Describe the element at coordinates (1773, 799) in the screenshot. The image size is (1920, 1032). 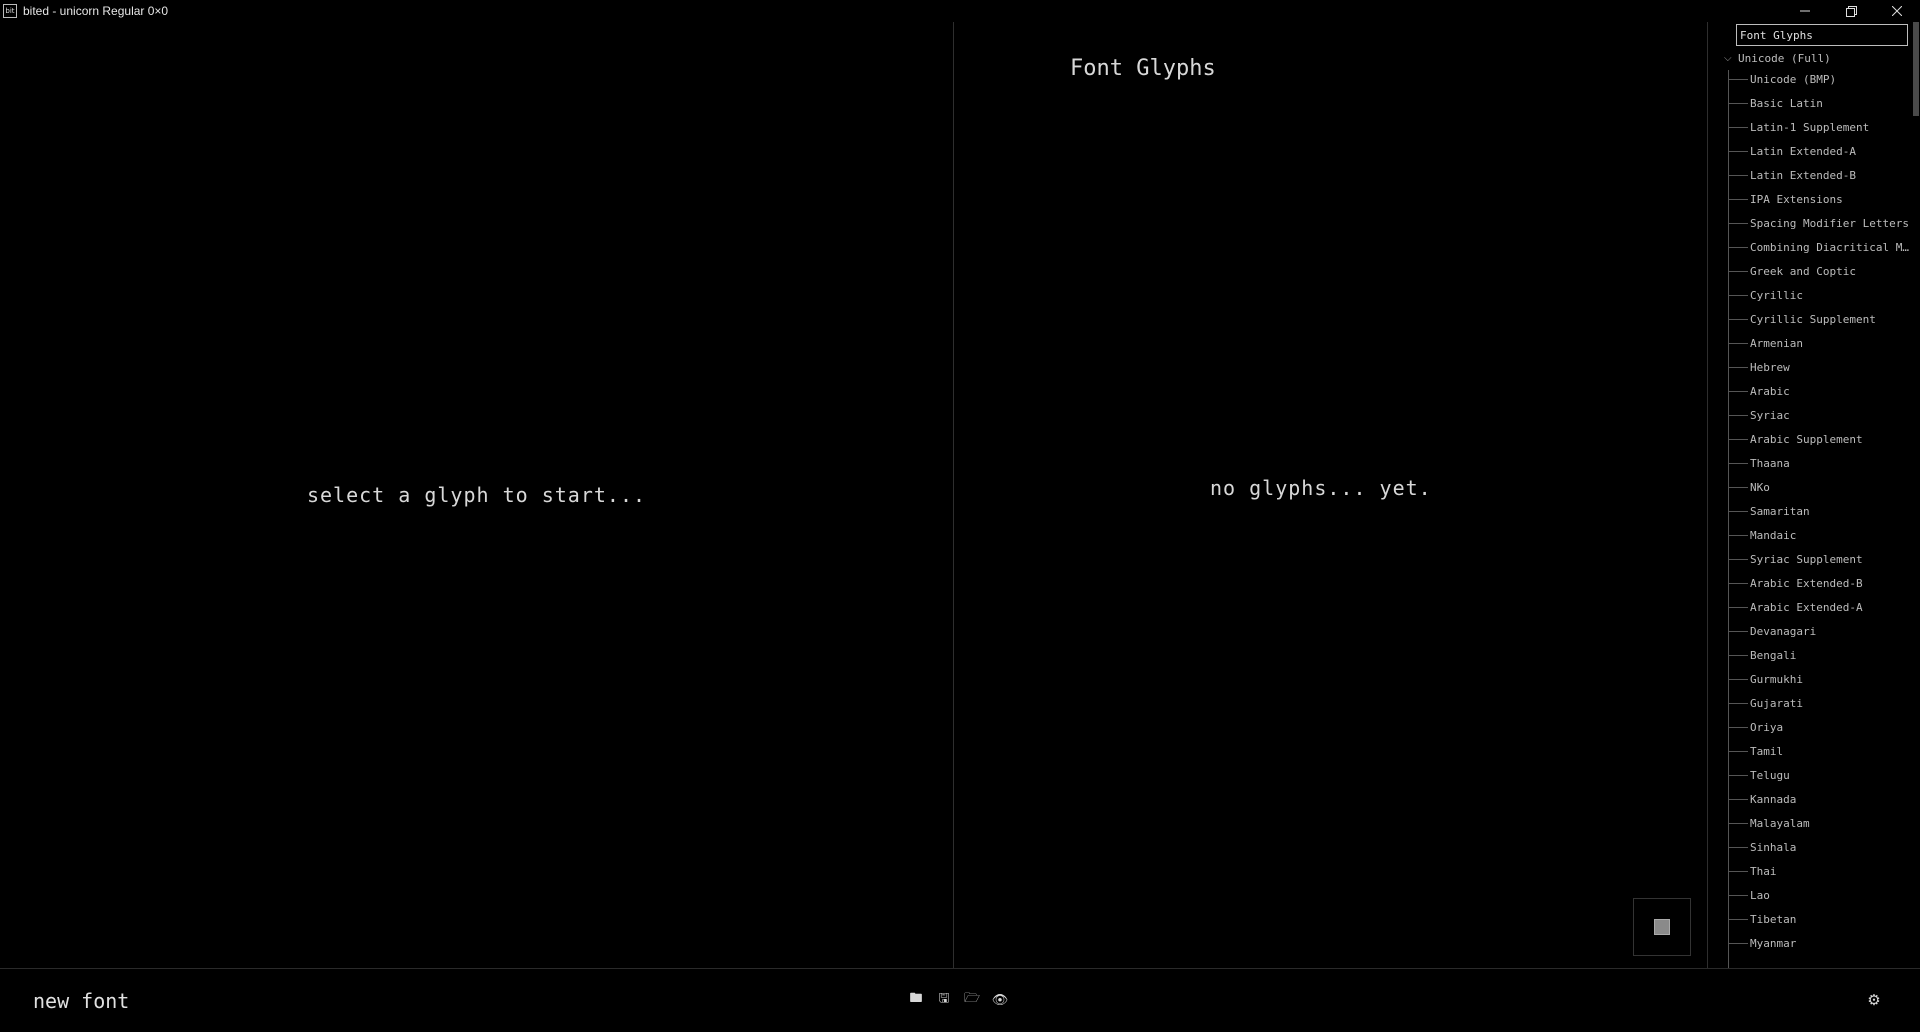
I see `tree-item-label: Kannada` at that location.